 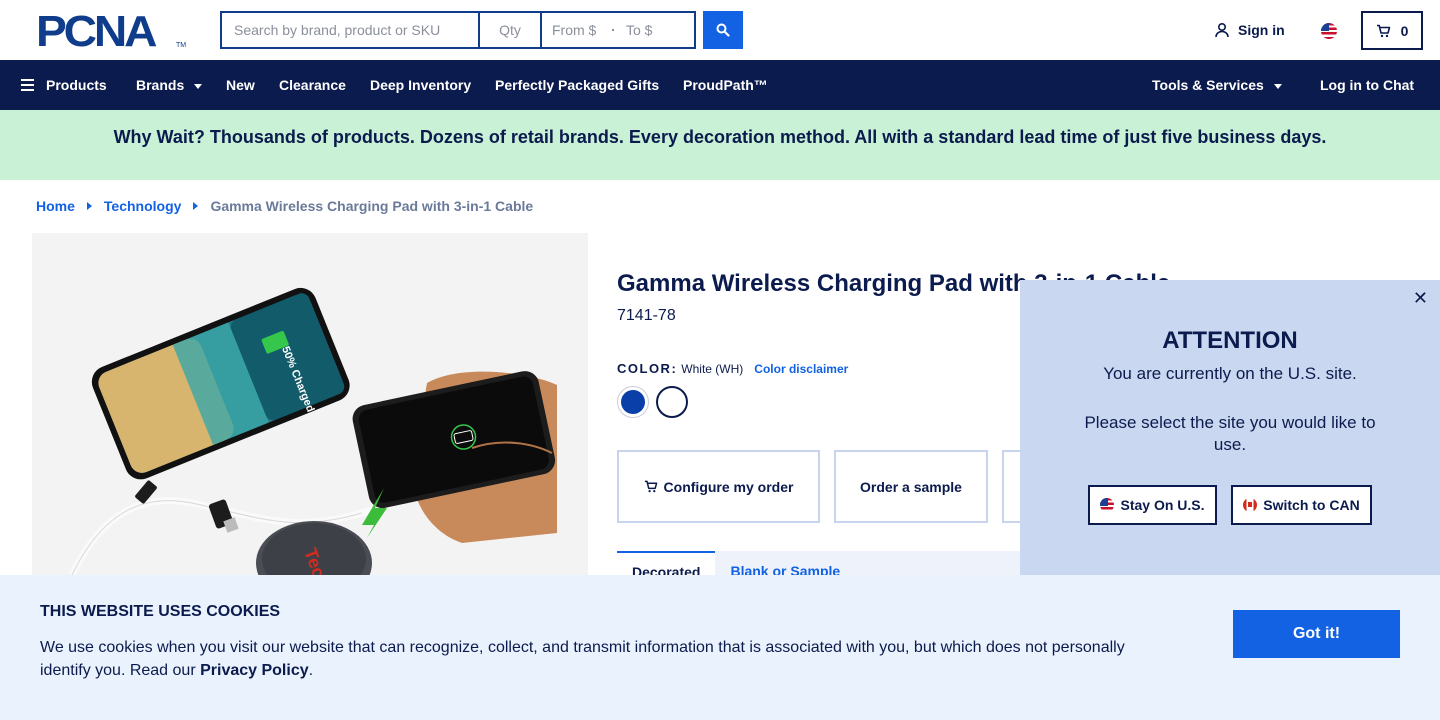 I want to click on search-button, so click(x=723, y=30).